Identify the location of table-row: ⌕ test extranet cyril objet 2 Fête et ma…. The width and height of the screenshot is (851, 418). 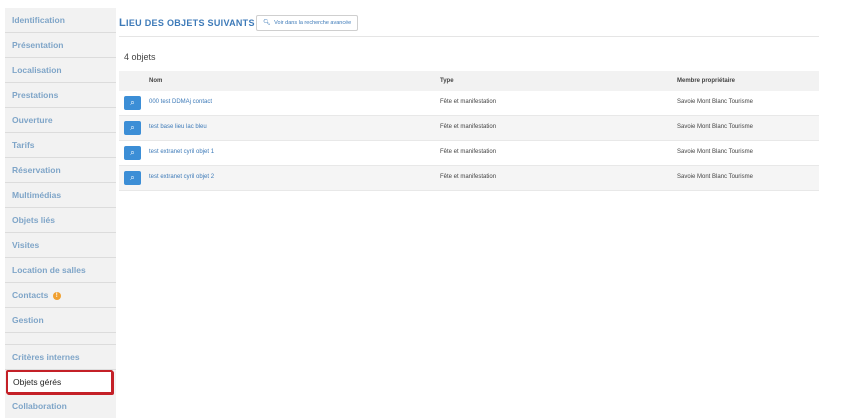
(469, 178).